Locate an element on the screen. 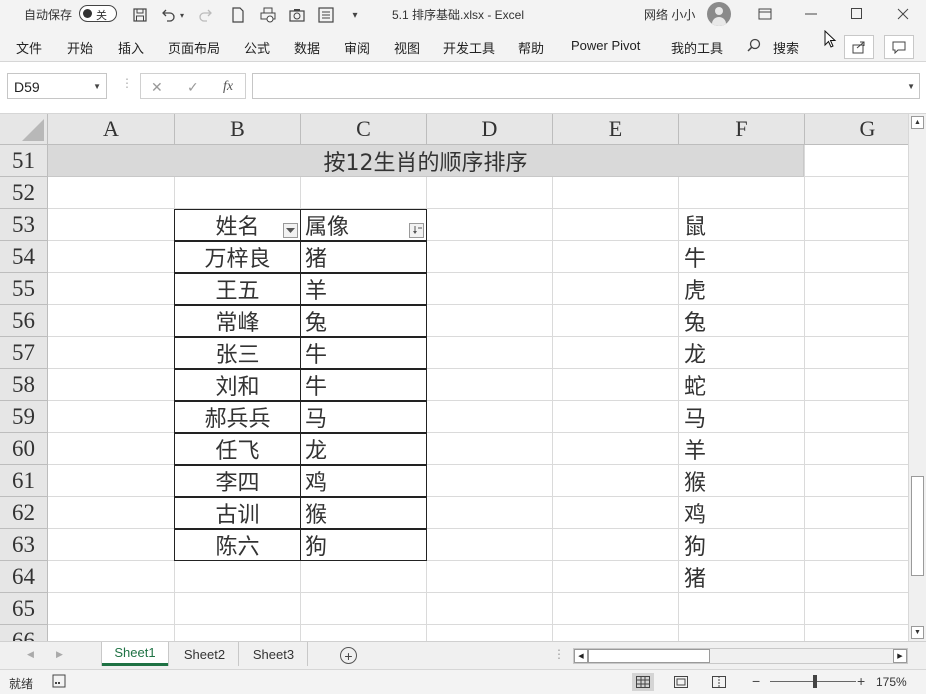 This screenshot has height=694, width=926. user-name: 网络 小小 is located at coordinates (669, 14).